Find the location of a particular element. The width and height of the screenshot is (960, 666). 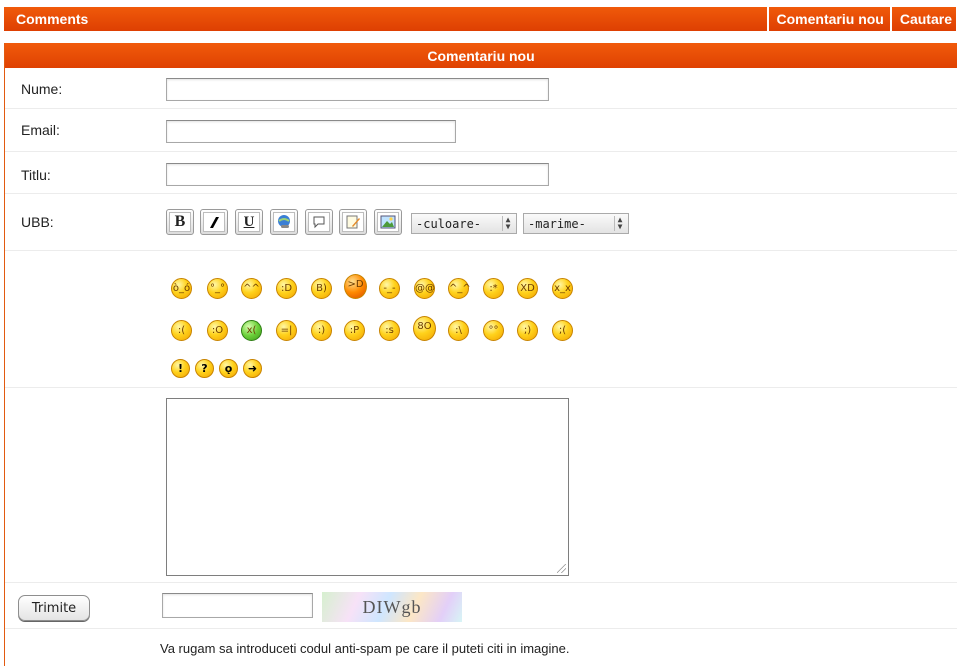

dizzy-smiley-icon: @@ is located at coordinates (424, 288).